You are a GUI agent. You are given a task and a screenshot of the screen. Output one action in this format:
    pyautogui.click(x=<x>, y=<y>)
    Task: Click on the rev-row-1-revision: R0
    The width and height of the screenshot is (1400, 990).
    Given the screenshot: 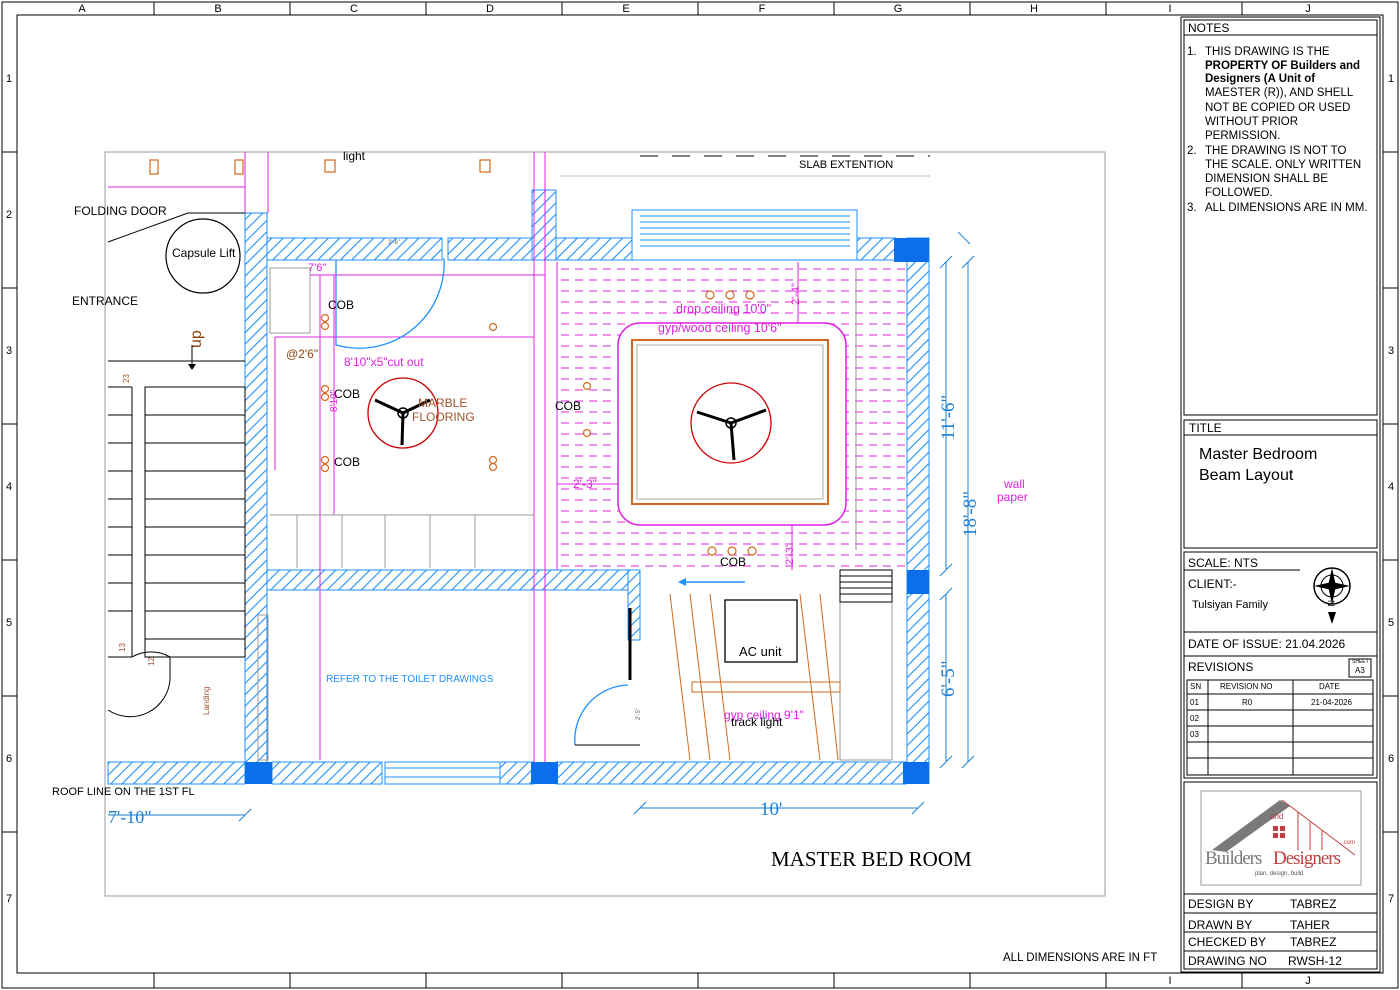 What is the action you would take?
    pyautogui.click(x=1247, y=702)
    